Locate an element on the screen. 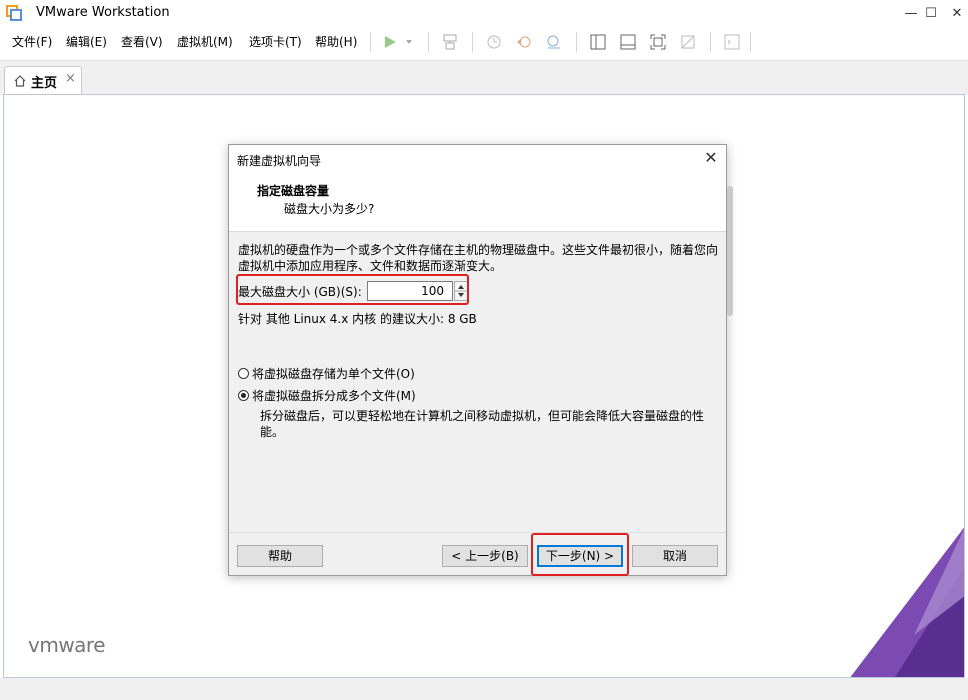 The height and width of the screenshot is (700, 968). menu-tabs: 选项卡(T) is located at coordinates (275, 41).